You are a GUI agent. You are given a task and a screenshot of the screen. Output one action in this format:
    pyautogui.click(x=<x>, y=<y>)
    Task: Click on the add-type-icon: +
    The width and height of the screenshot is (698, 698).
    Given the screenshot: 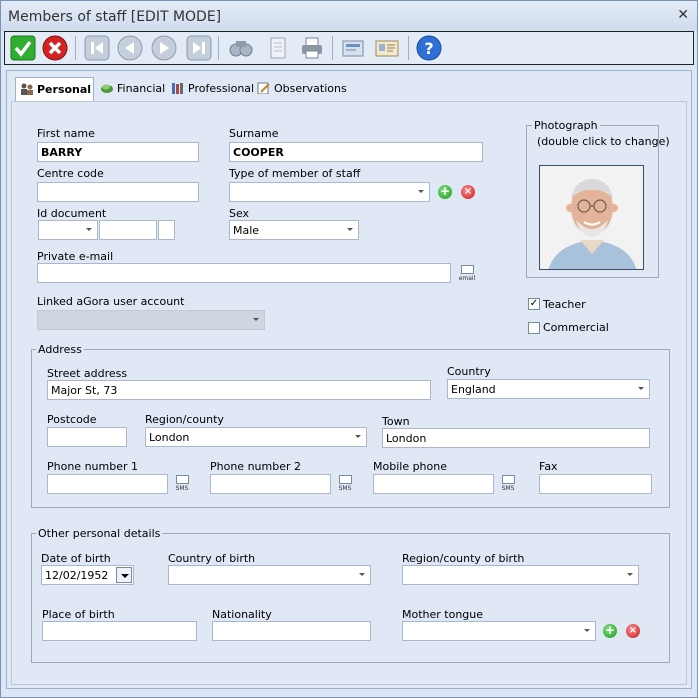 What is the action you would take?
    pyautogui.click(x=445, y=192)
    